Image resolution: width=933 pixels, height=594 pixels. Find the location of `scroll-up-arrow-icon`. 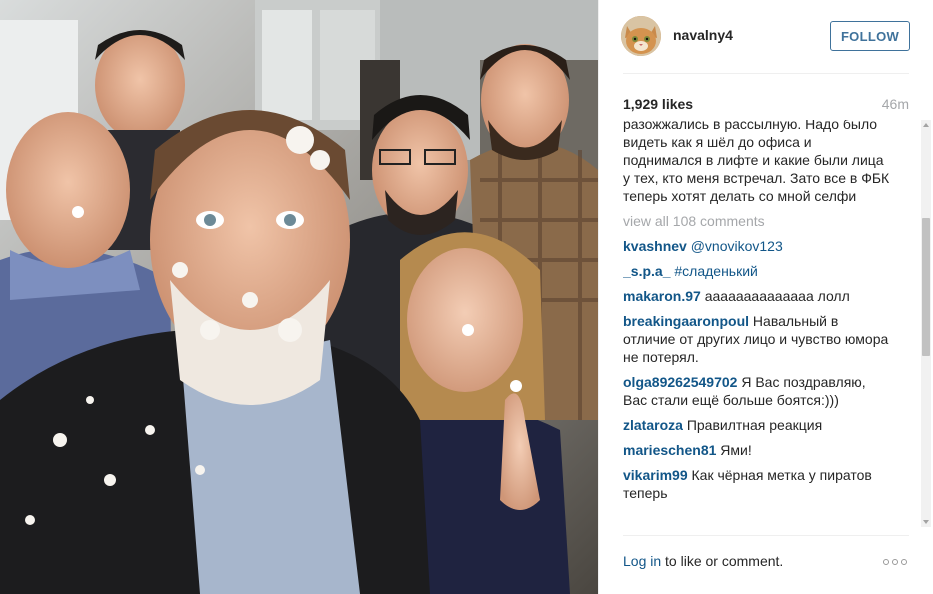

scroll-up-arrow-icon is located at coordinates (926, 125).